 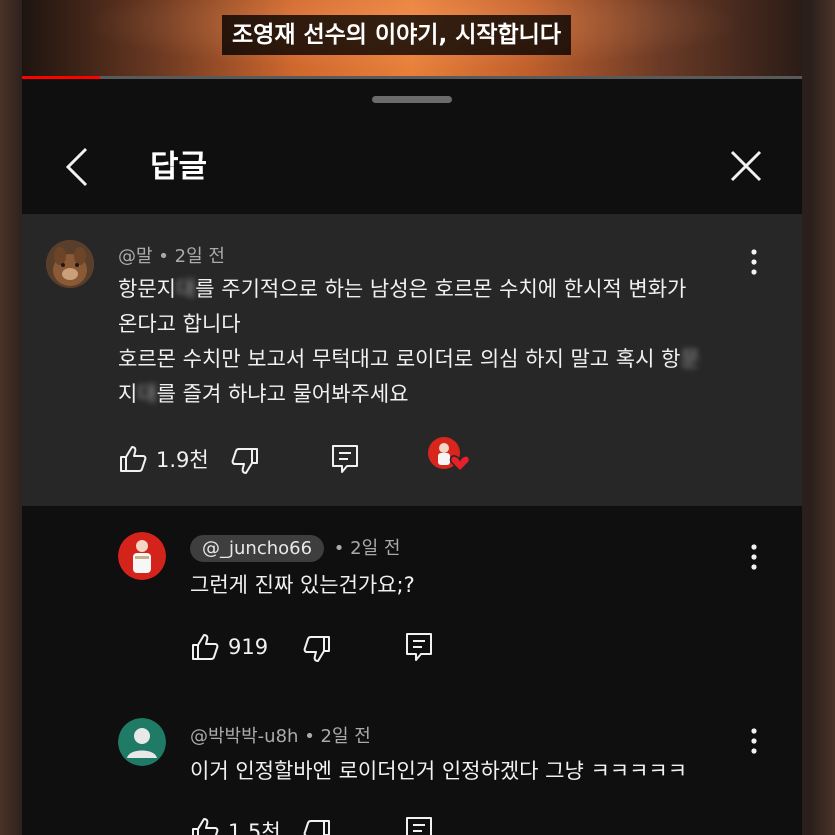 I want to click on like-button: 919, so click(x=229, y=647).